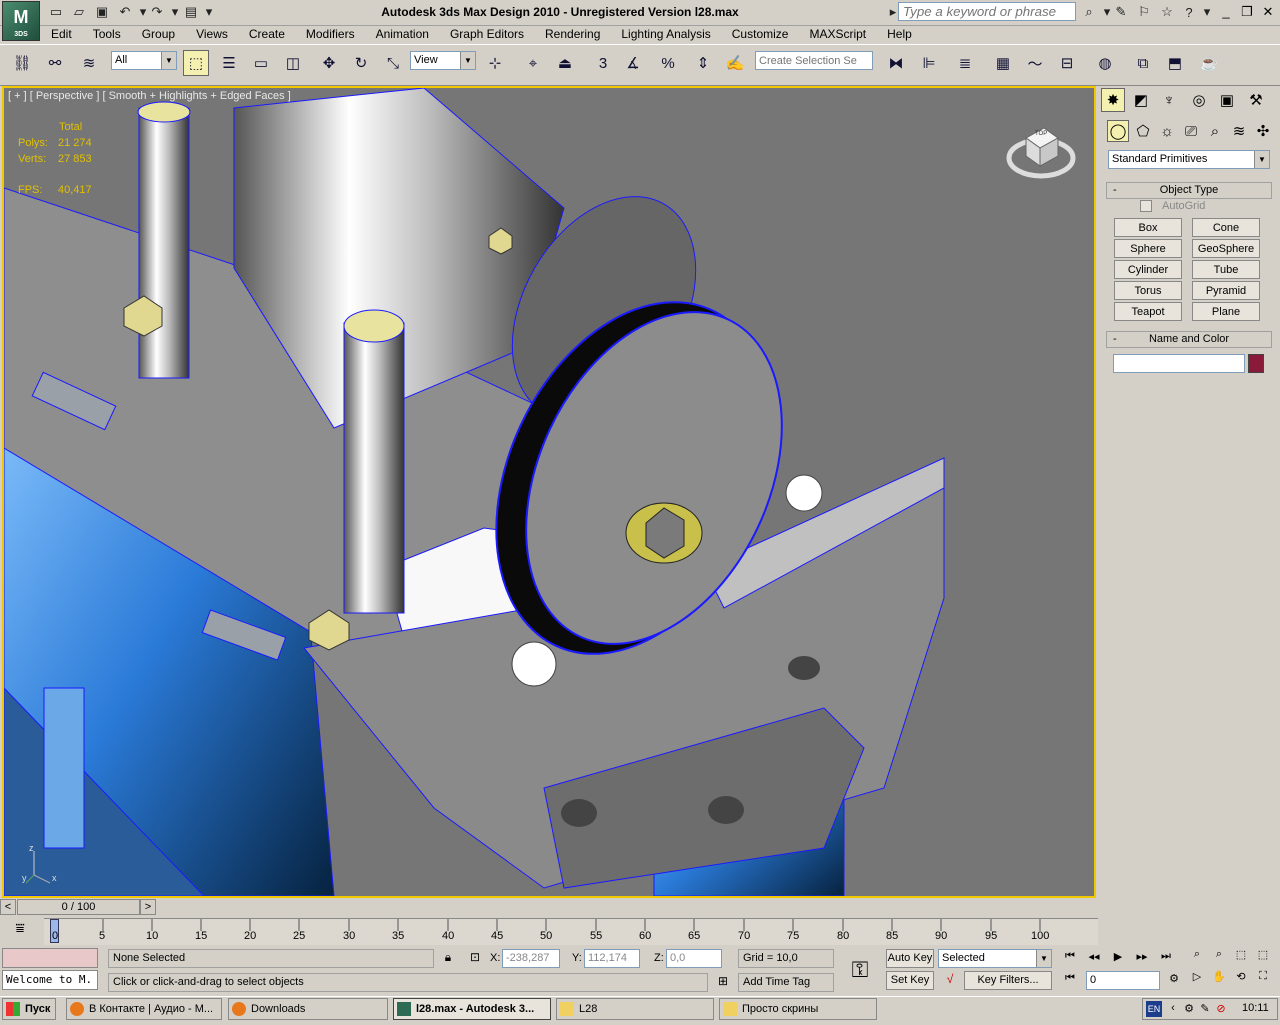 The height and width of the screenshot is (1025, 1280). What do you see at coordinates (603, 63) in the screenshot?
I see `snaps-toggle-icon: 3` at bounding box center [603, 63].